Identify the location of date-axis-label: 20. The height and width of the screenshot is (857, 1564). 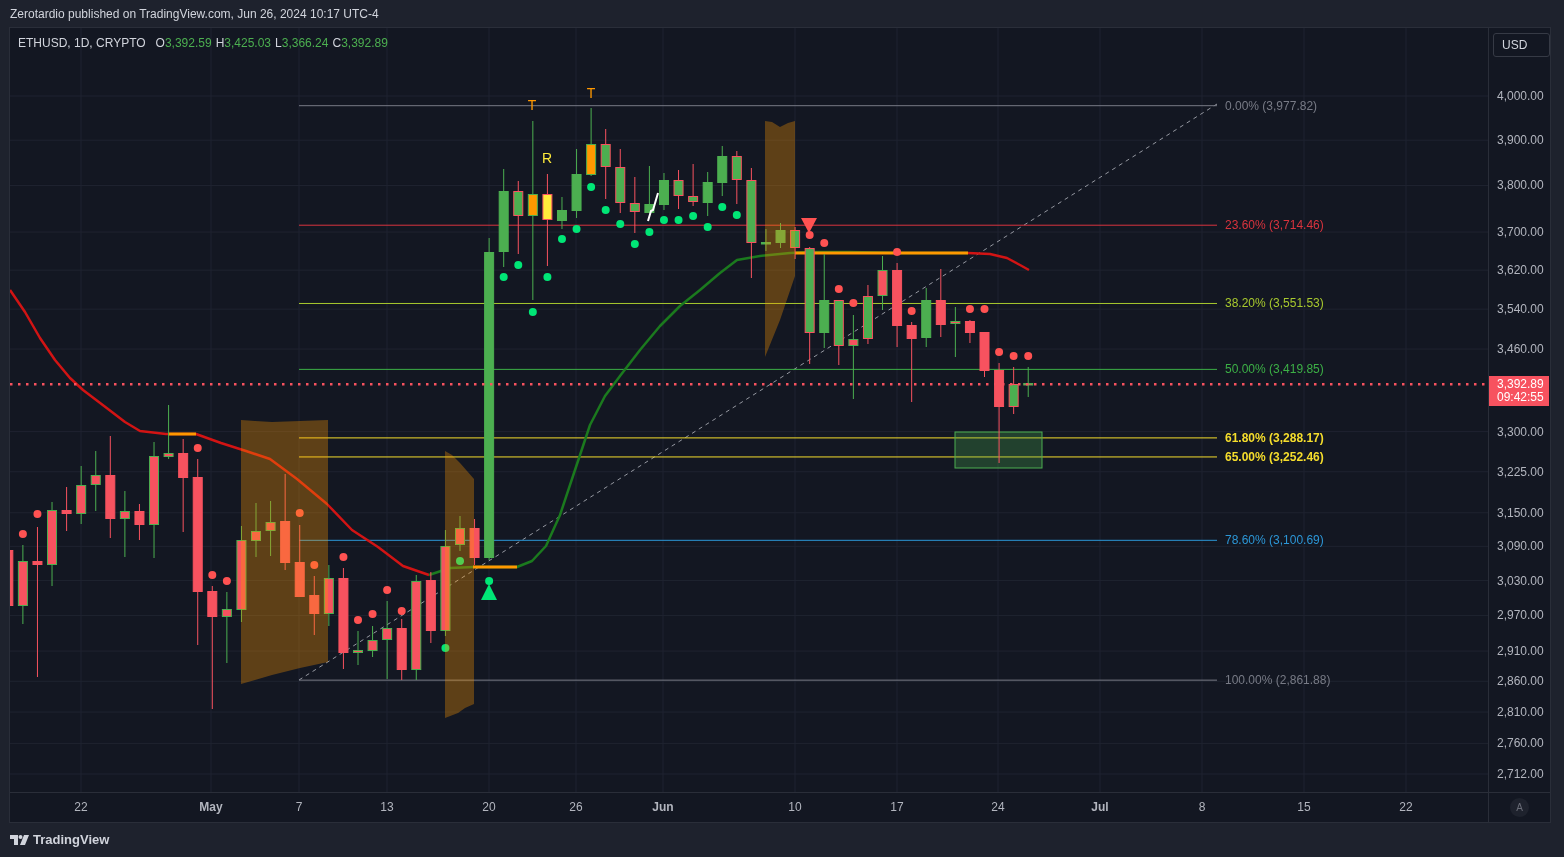
(489, 807).